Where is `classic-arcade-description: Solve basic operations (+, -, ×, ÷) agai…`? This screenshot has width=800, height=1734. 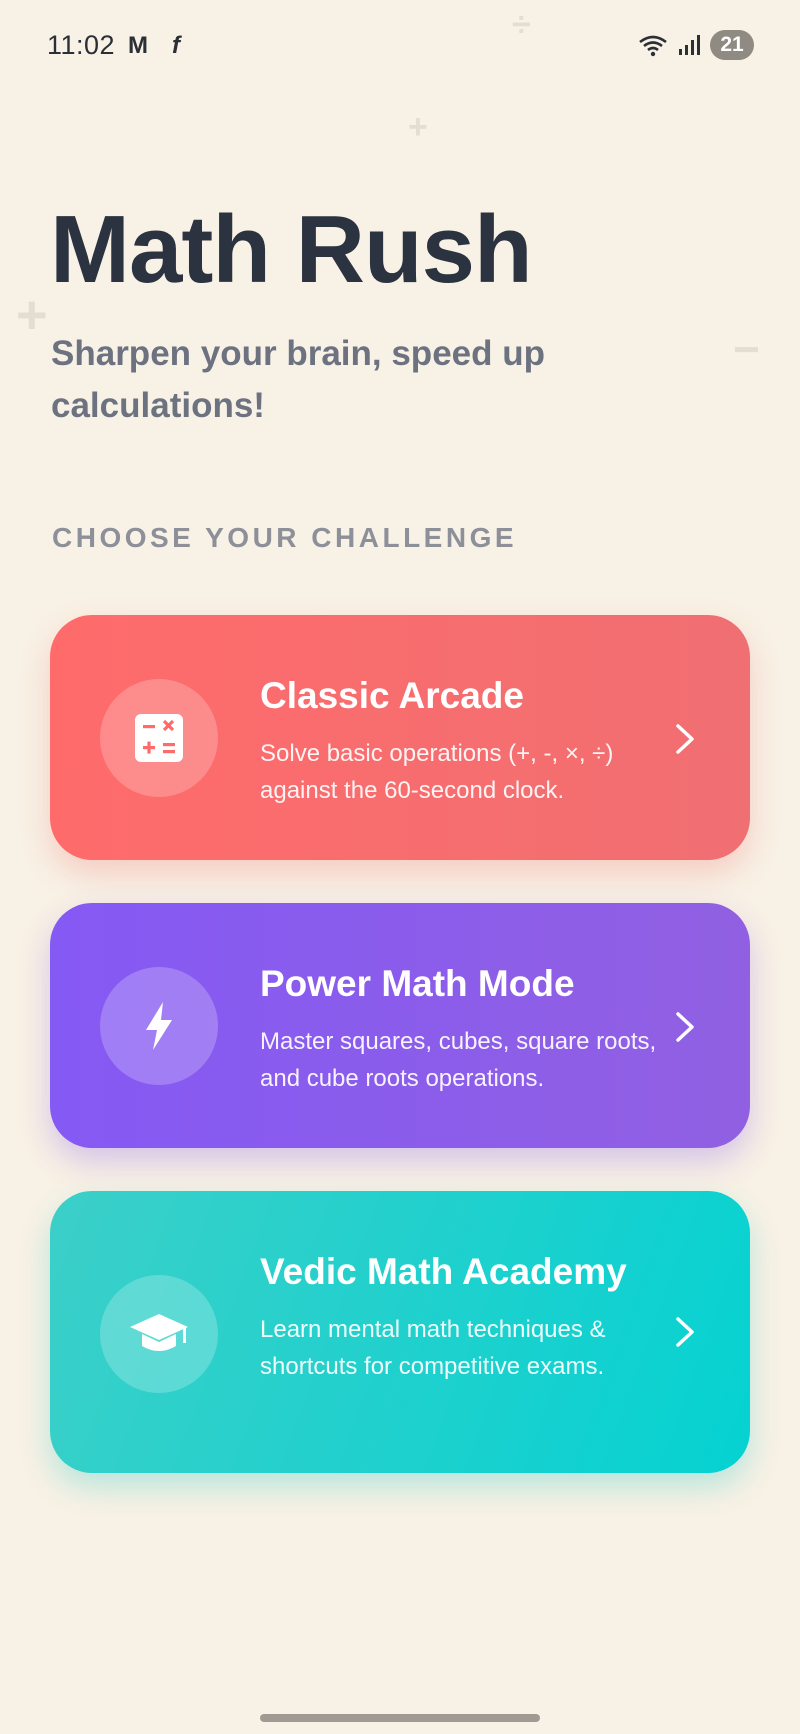
classic-arcade-description: Solve basic operations (+, -, ×, ÷) agai… is located at coordinates (437, 772).